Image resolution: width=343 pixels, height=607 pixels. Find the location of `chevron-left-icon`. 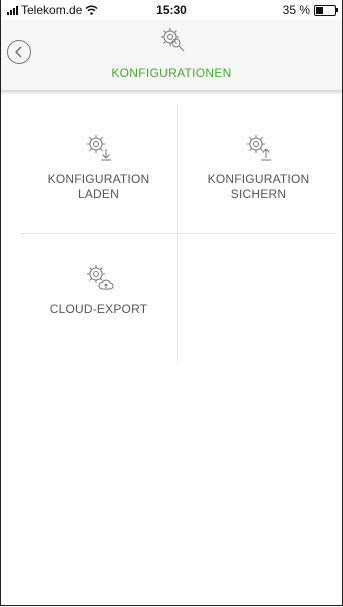

chevron-left-icon is located at coordinates (18, 52).